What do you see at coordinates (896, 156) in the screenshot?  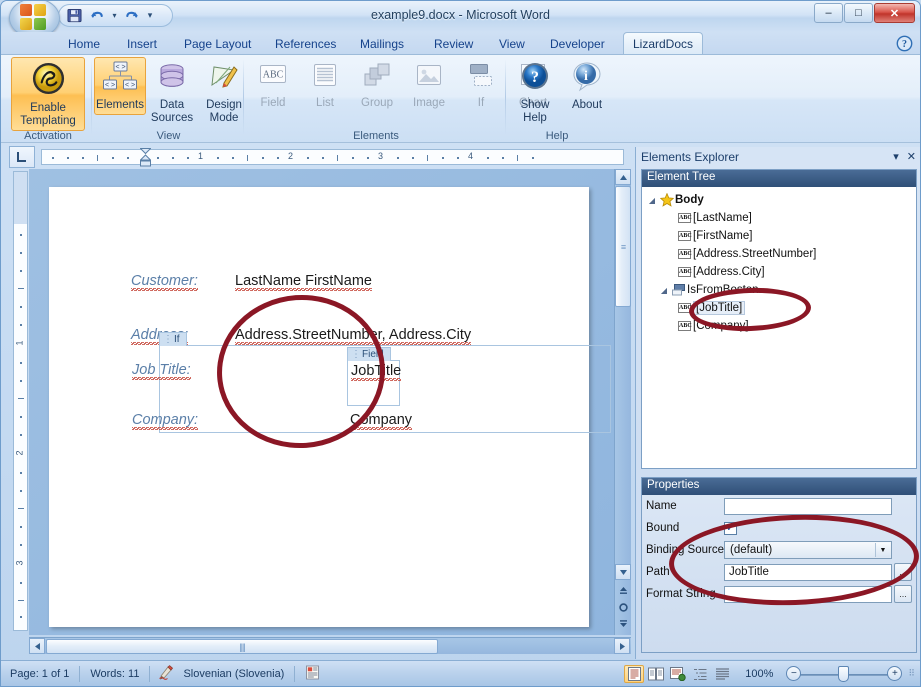 I see `pane-dropdown-icon: ▾` at bounding box center [896, 156].